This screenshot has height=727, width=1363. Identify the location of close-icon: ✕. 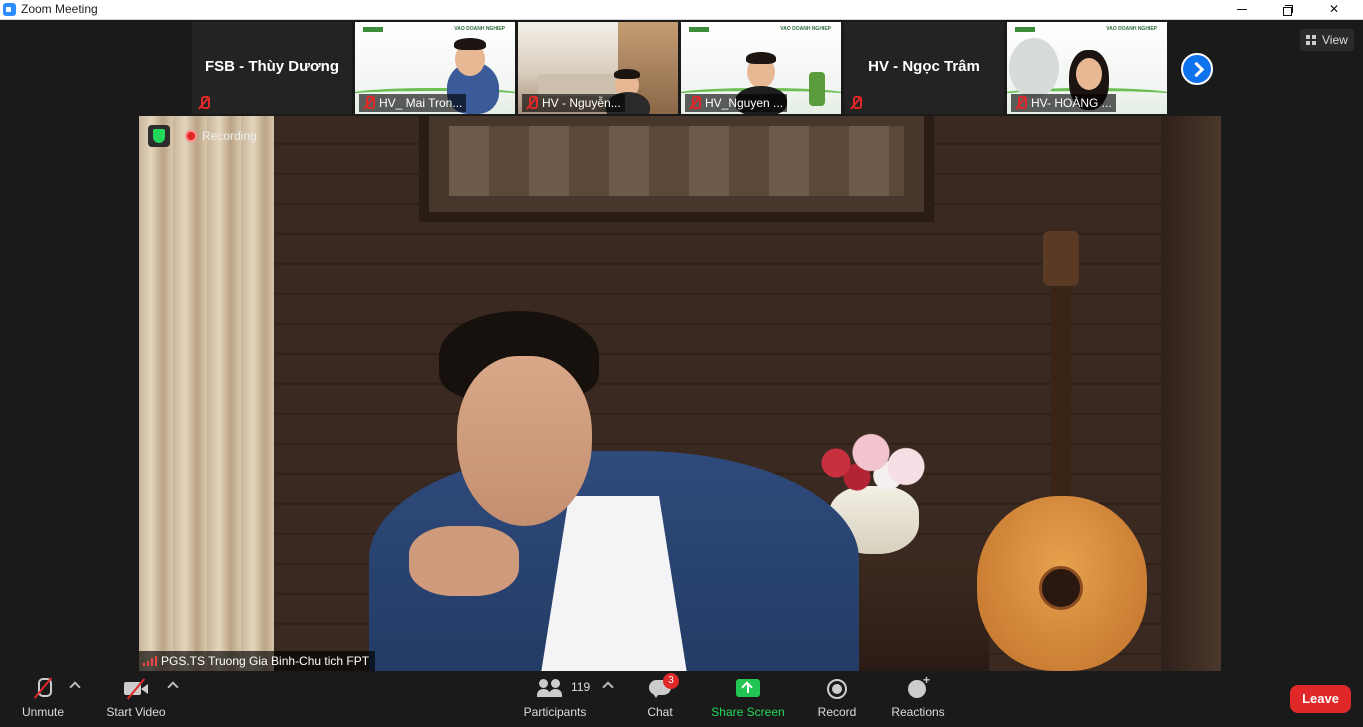
(1334, 9).